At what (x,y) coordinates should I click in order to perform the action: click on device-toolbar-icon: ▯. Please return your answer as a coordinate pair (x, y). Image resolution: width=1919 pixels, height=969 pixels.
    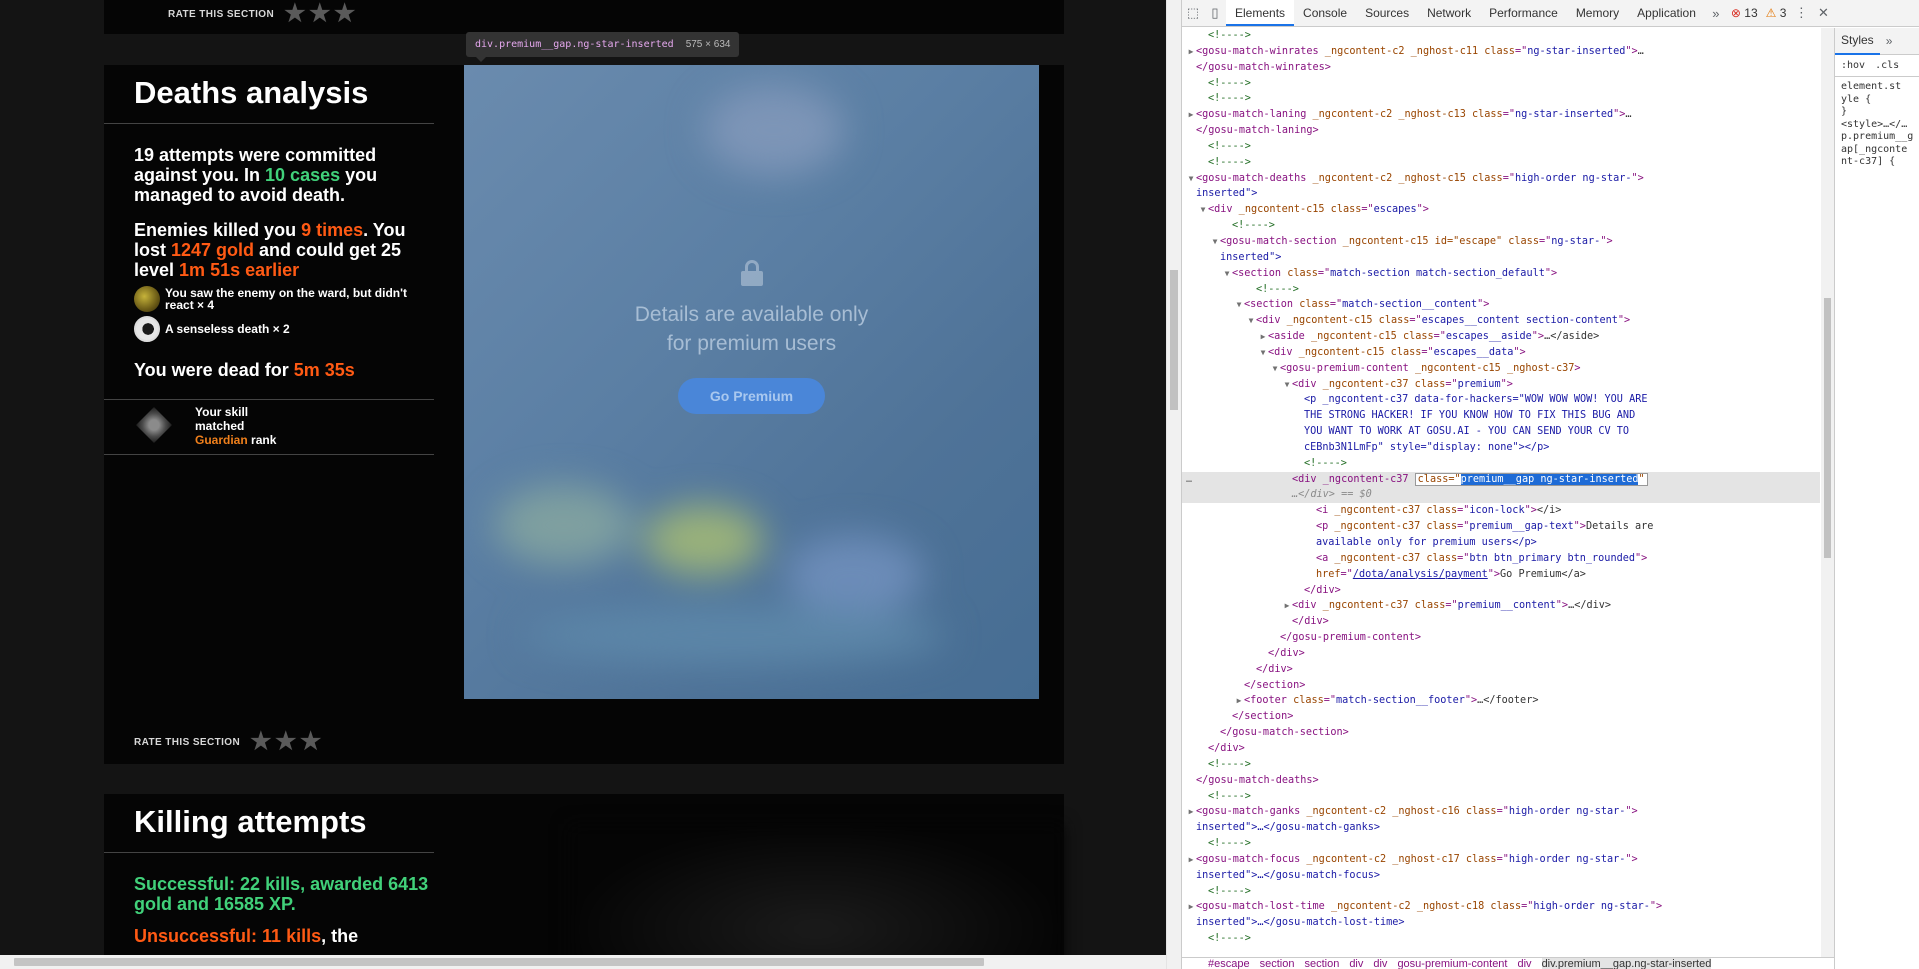
    Looking at the image, I should click on (1215, 13).